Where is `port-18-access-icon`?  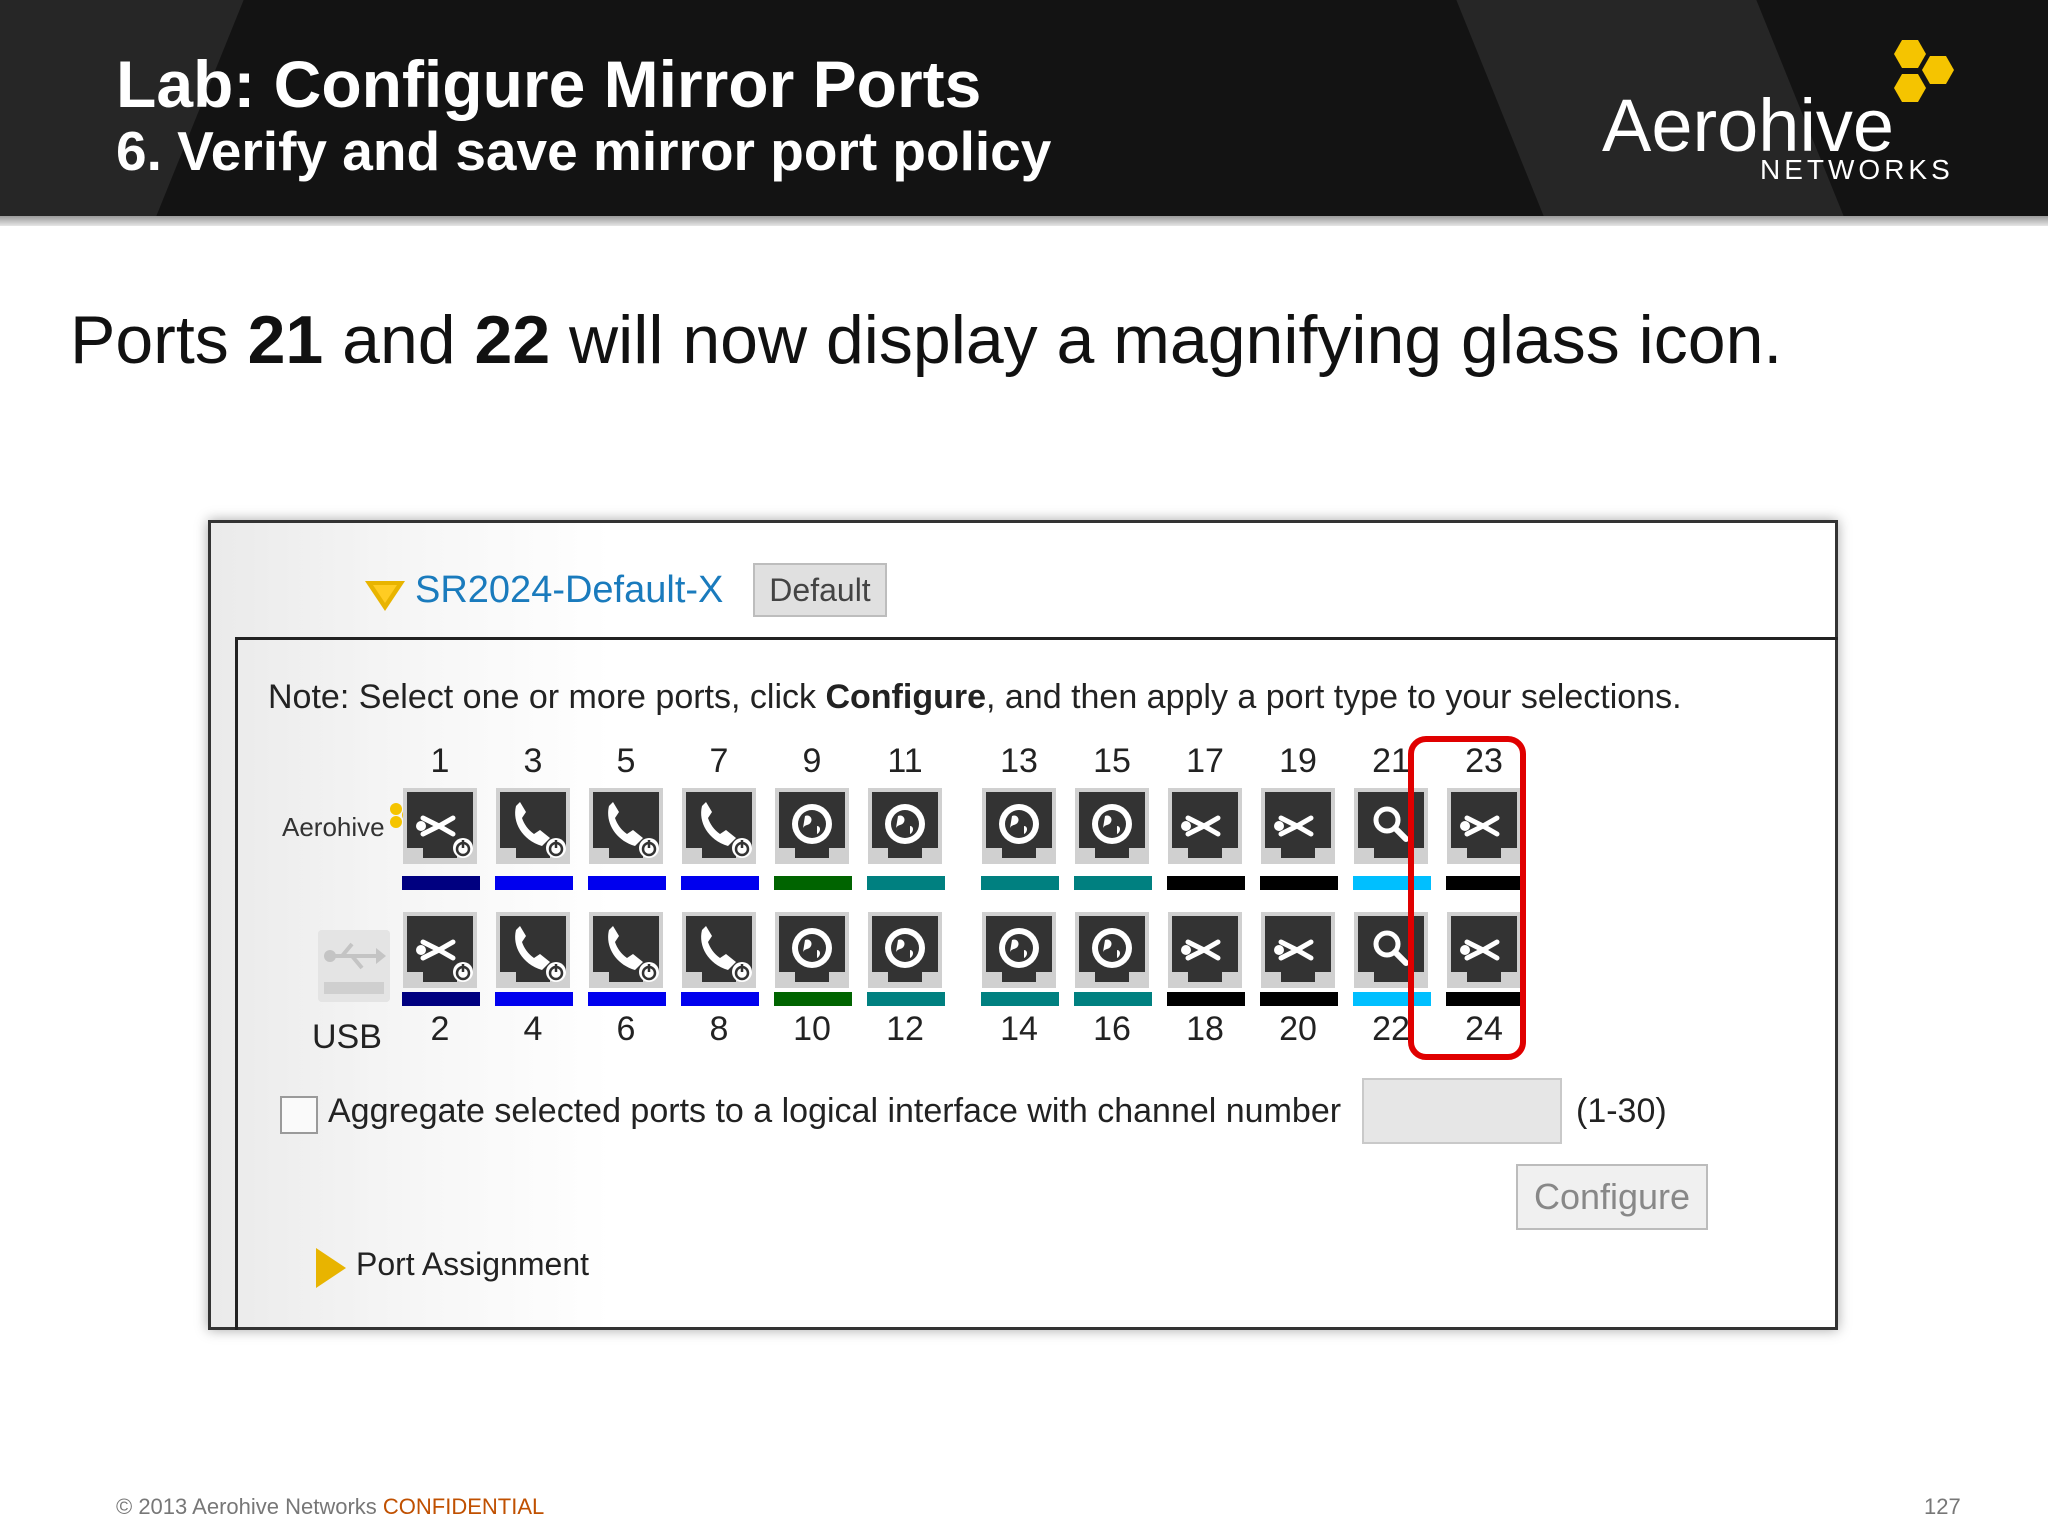
port-18-access-icon is located at coordinates (1205, 950).